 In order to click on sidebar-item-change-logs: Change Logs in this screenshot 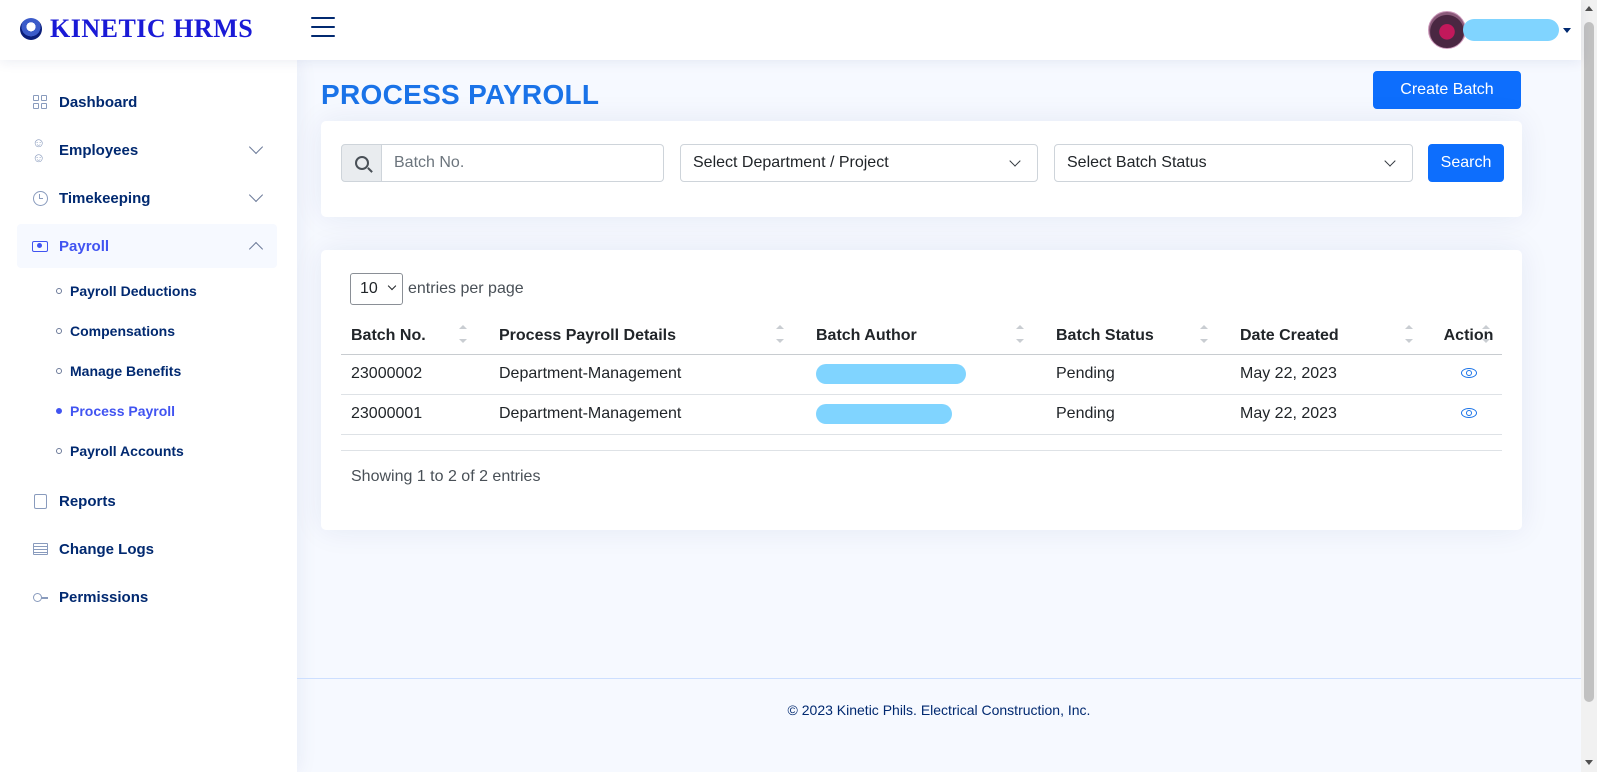, I will do `click(147, 549)`.